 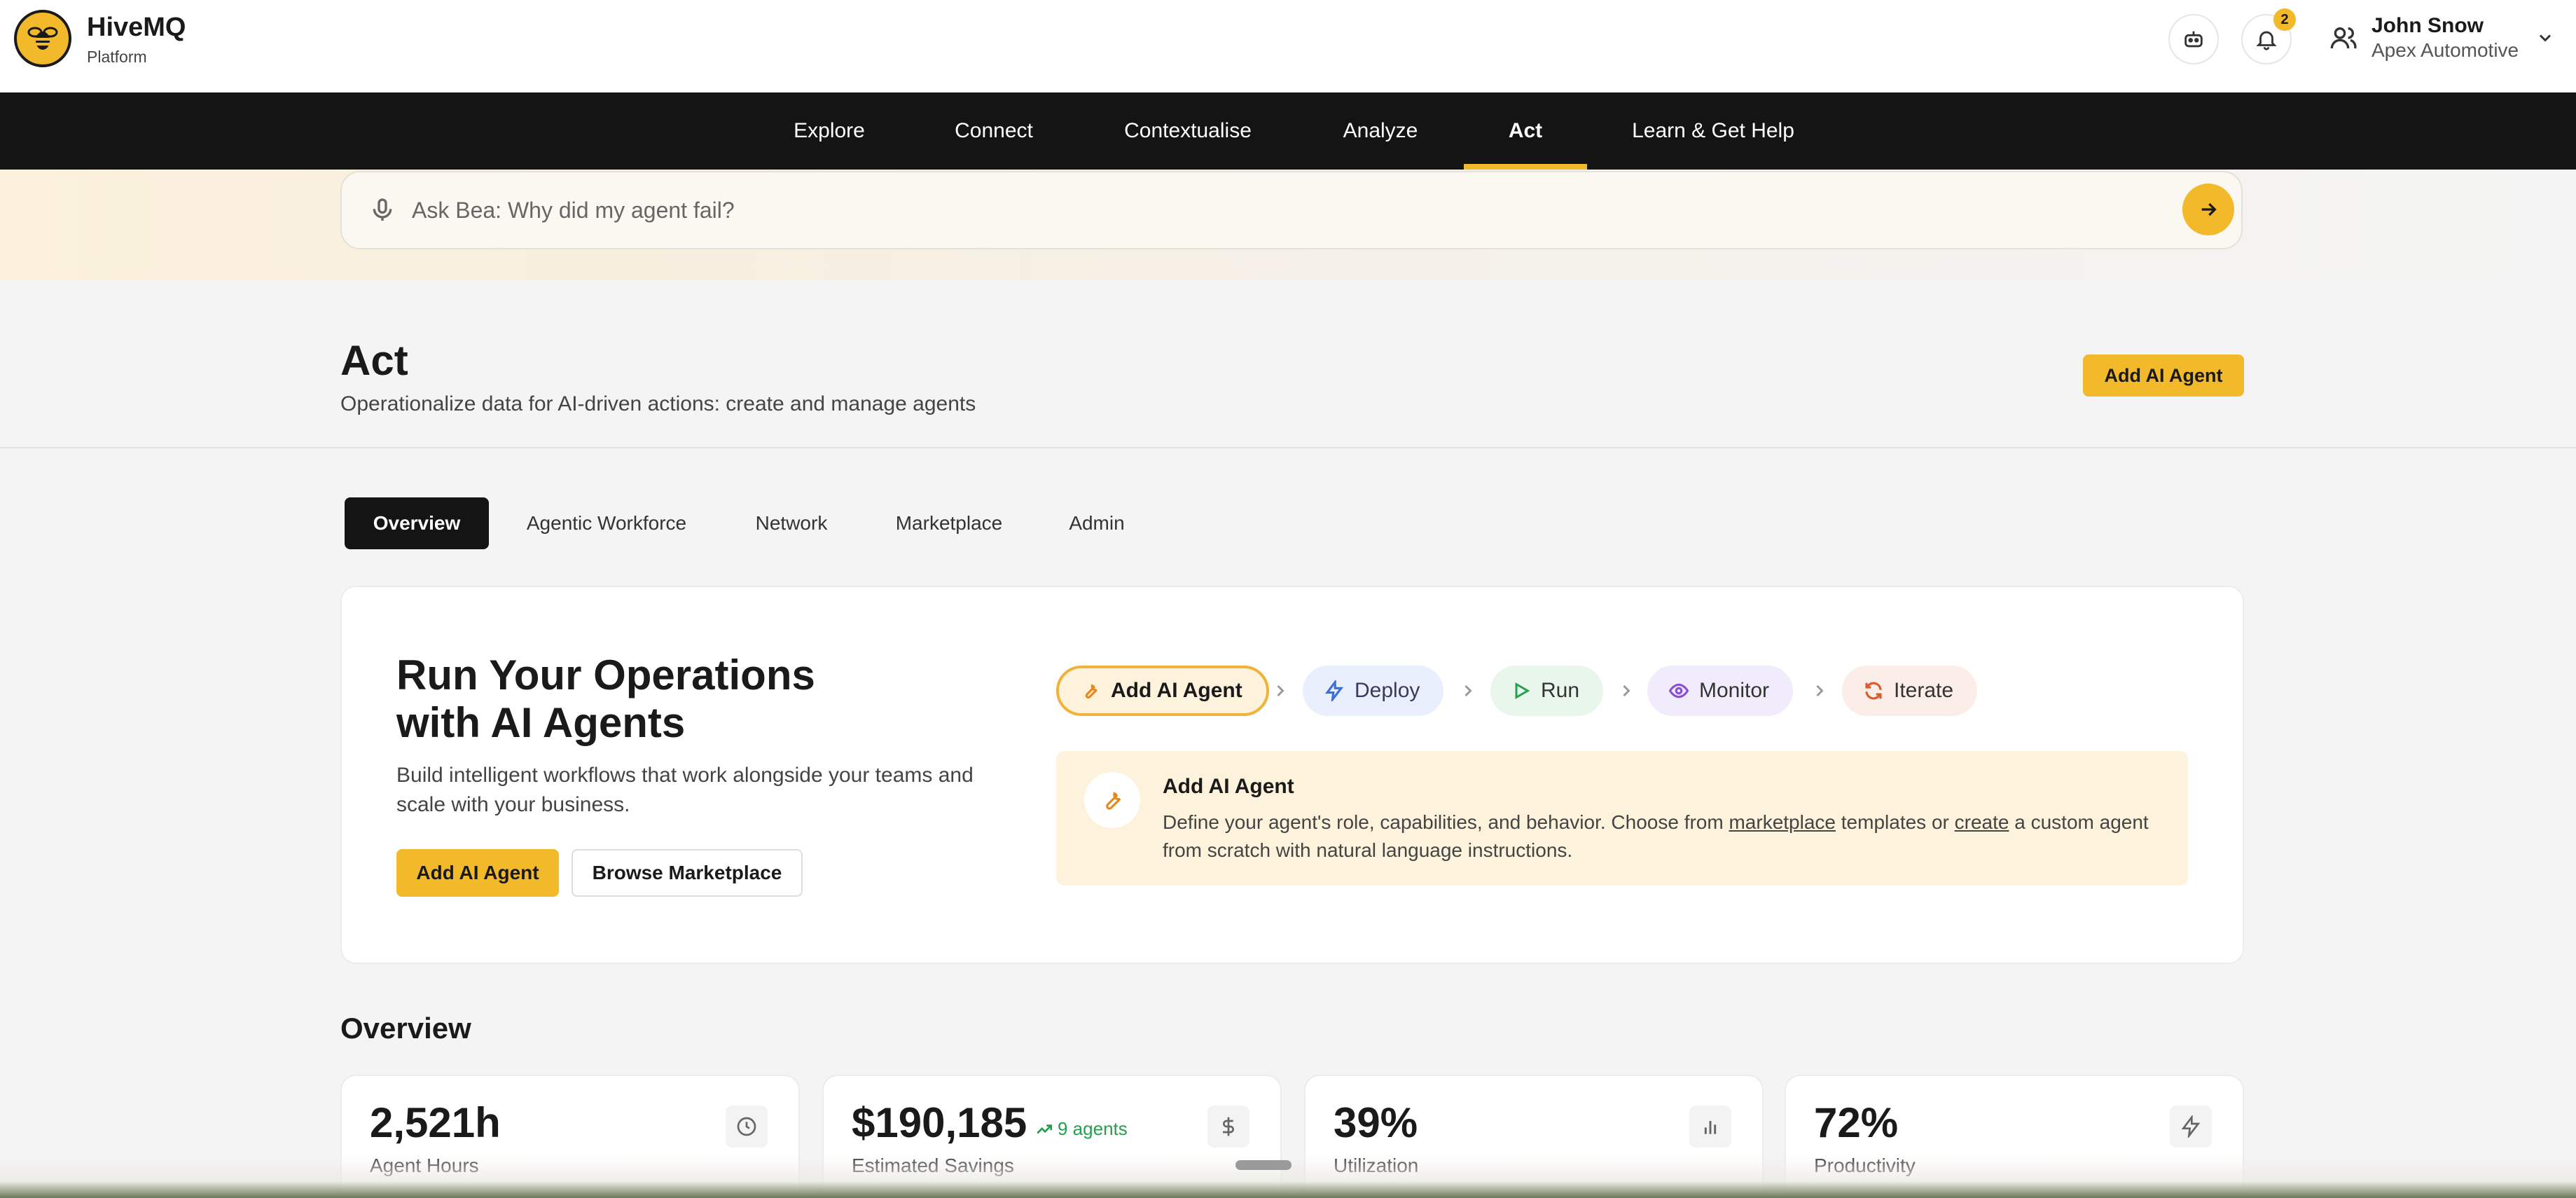 I want to click on tab-marketplace: Marketplace, so click(x=949, y=523).